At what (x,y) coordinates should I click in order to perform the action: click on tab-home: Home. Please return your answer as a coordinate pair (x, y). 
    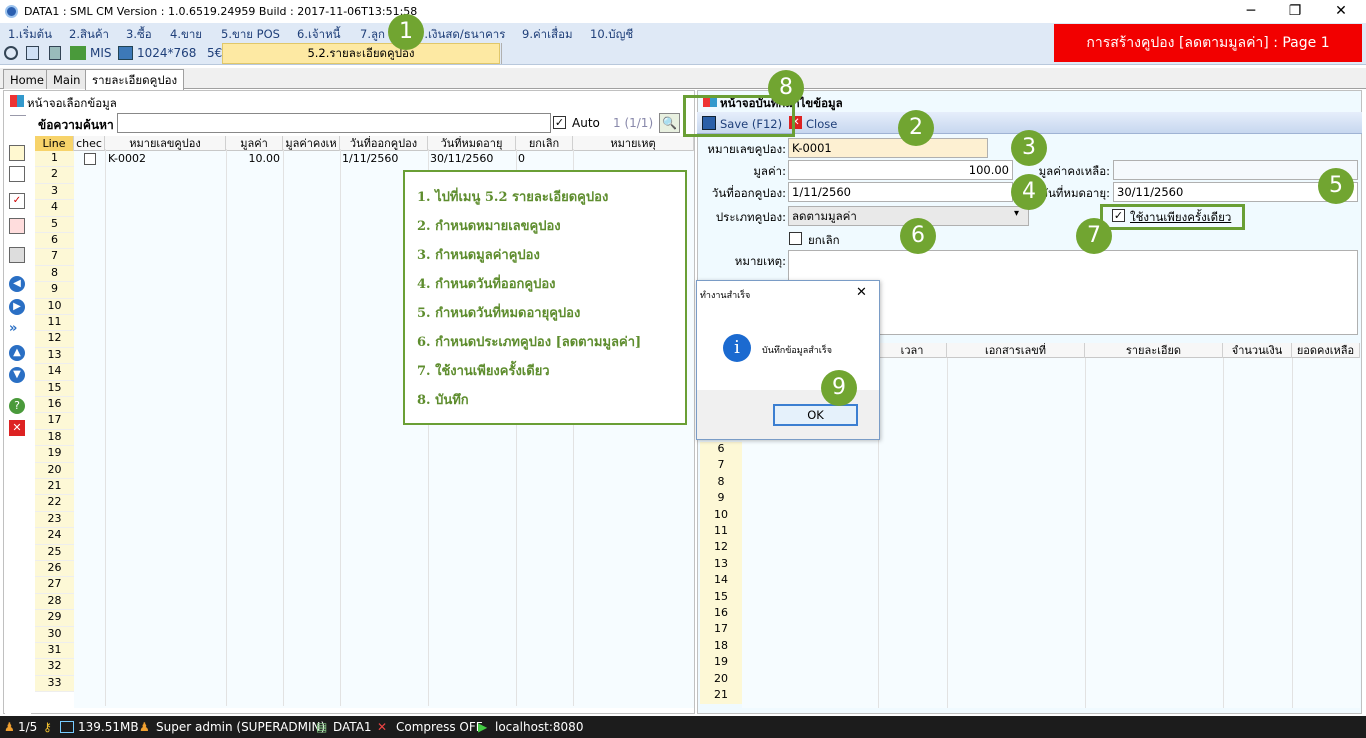
    Looking at the image, I should click on (27, 79).